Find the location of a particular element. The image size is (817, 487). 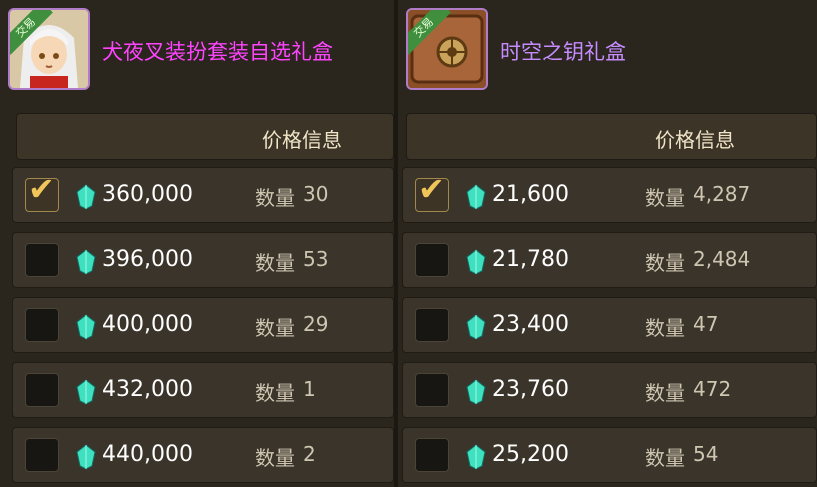

quantity-value: 2 is located at coordinates (309, 454).